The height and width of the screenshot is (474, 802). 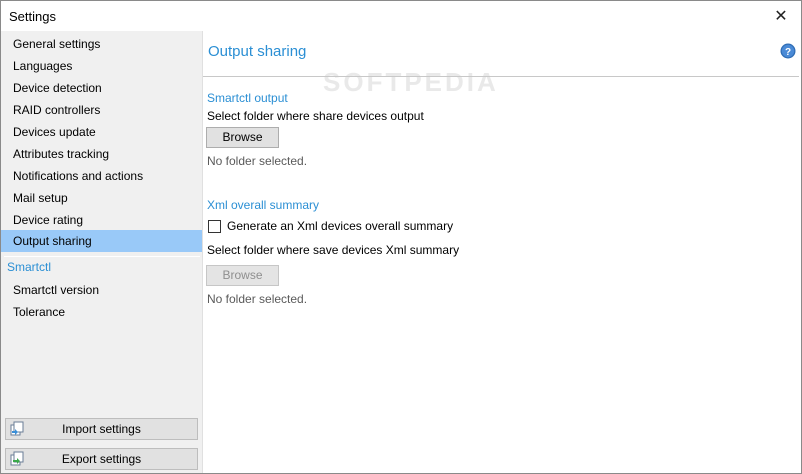 What do you see at coordinates (411, 82) in the screenshot?
I see `softpedia-watermark: SOFTPEDIA` at bounding box center [411, 82].